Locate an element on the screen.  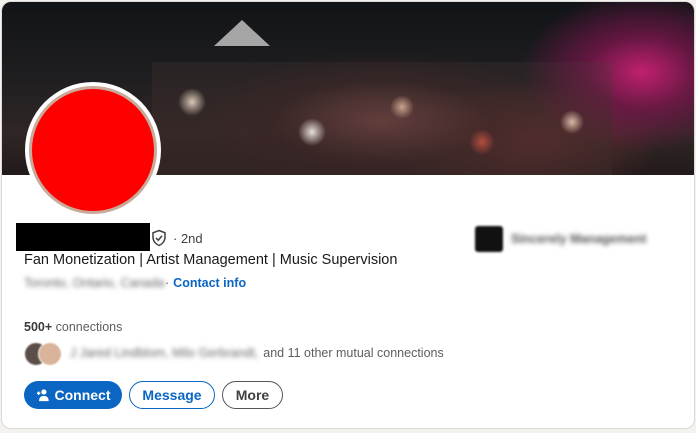
connect-button: Connect is located at coordinates (73, 395).